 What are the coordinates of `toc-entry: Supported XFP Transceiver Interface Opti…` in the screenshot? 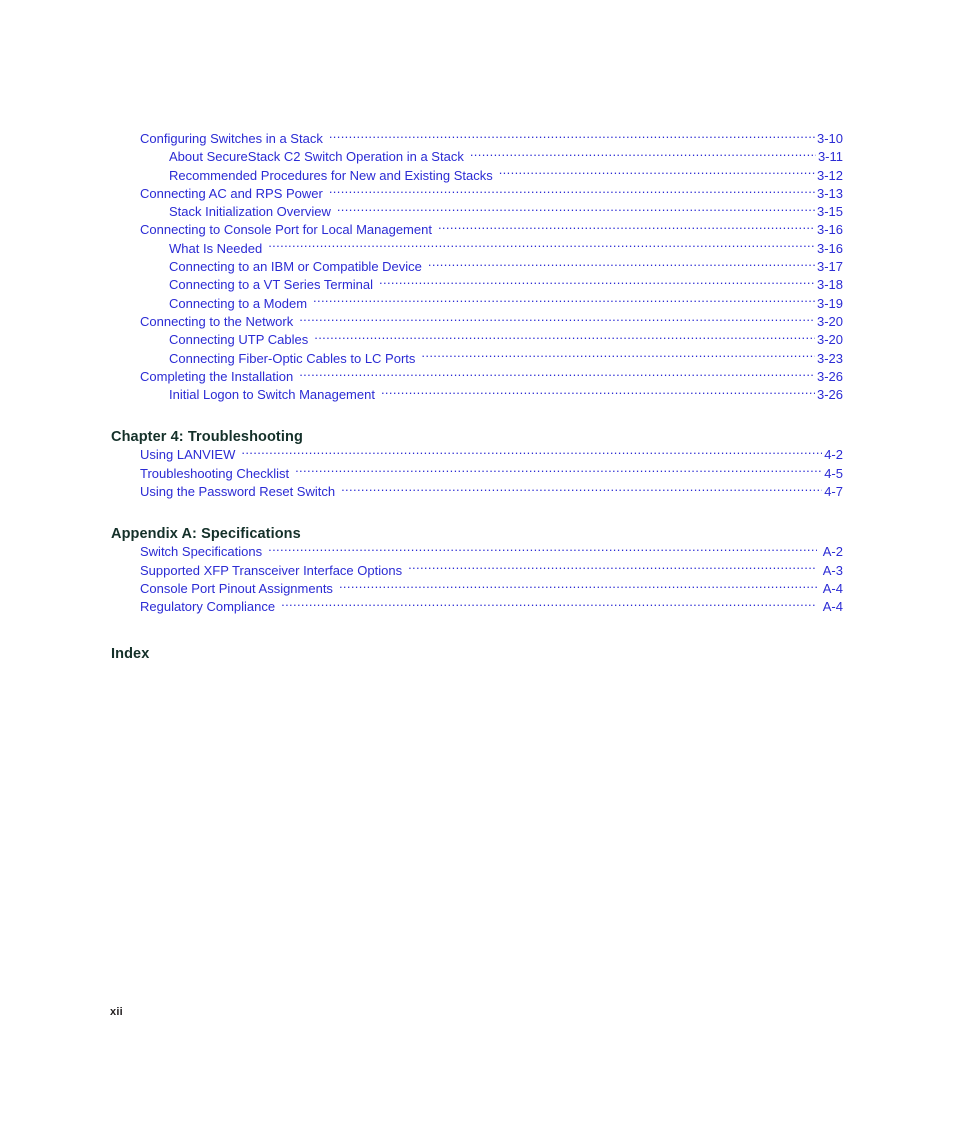 It's located at (477, 571).